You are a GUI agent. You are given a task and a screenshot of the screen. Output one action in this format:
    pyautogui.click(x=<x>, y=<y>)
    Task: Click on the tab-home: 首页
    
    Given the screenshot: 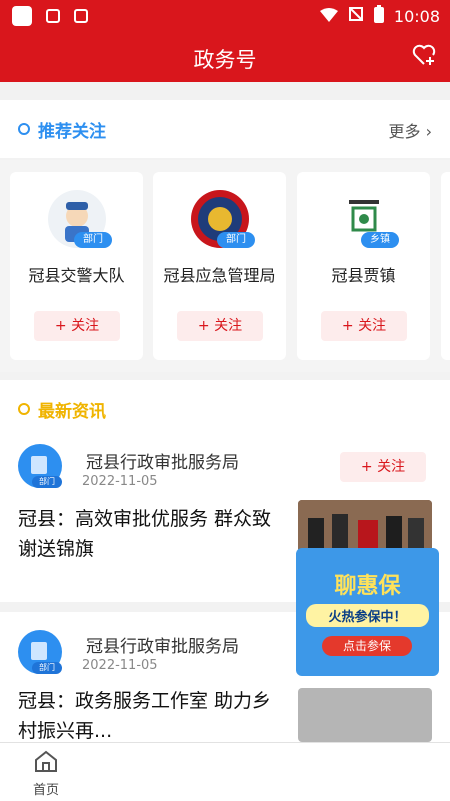 What is the action you would take?
    pyautogui.click(x=46, y=773)
    